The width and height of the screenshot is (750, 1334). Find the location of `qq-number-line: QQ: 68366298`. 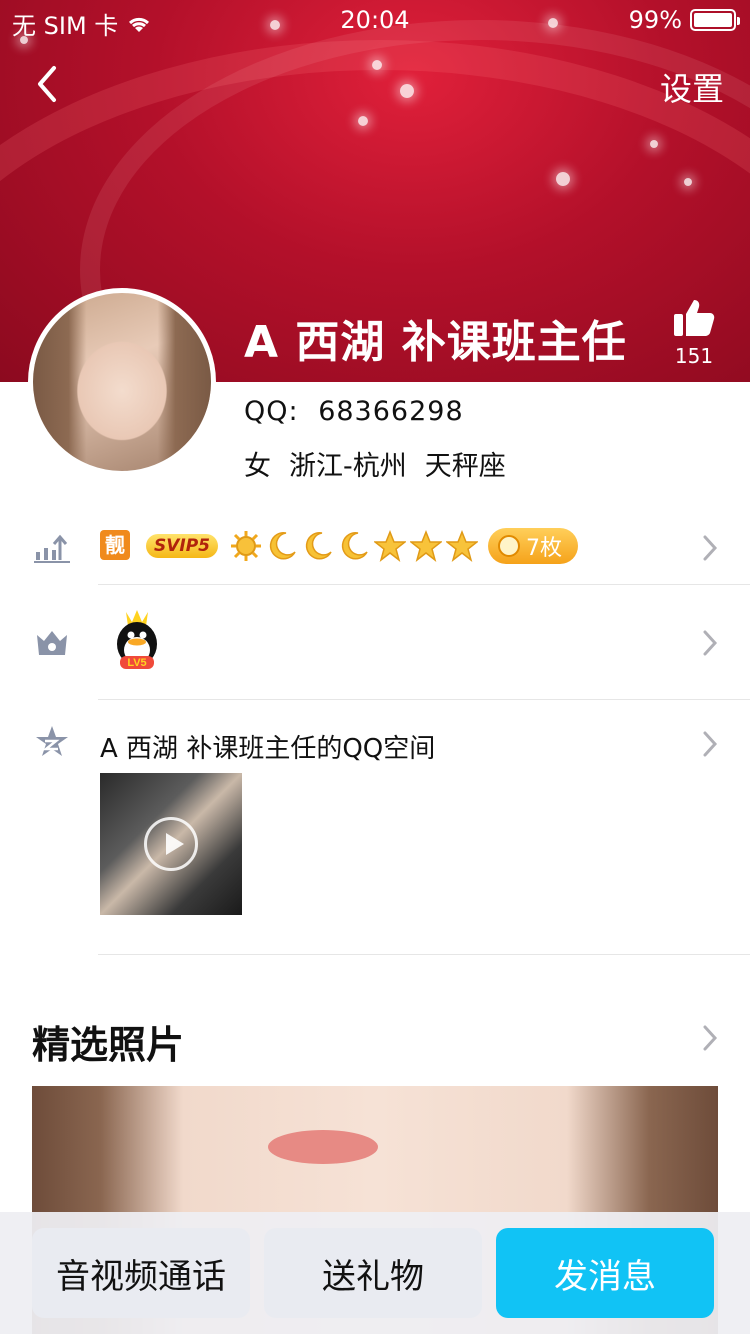

qq-number-line: QQ: 68366298 is located at coordinates (354, 411).